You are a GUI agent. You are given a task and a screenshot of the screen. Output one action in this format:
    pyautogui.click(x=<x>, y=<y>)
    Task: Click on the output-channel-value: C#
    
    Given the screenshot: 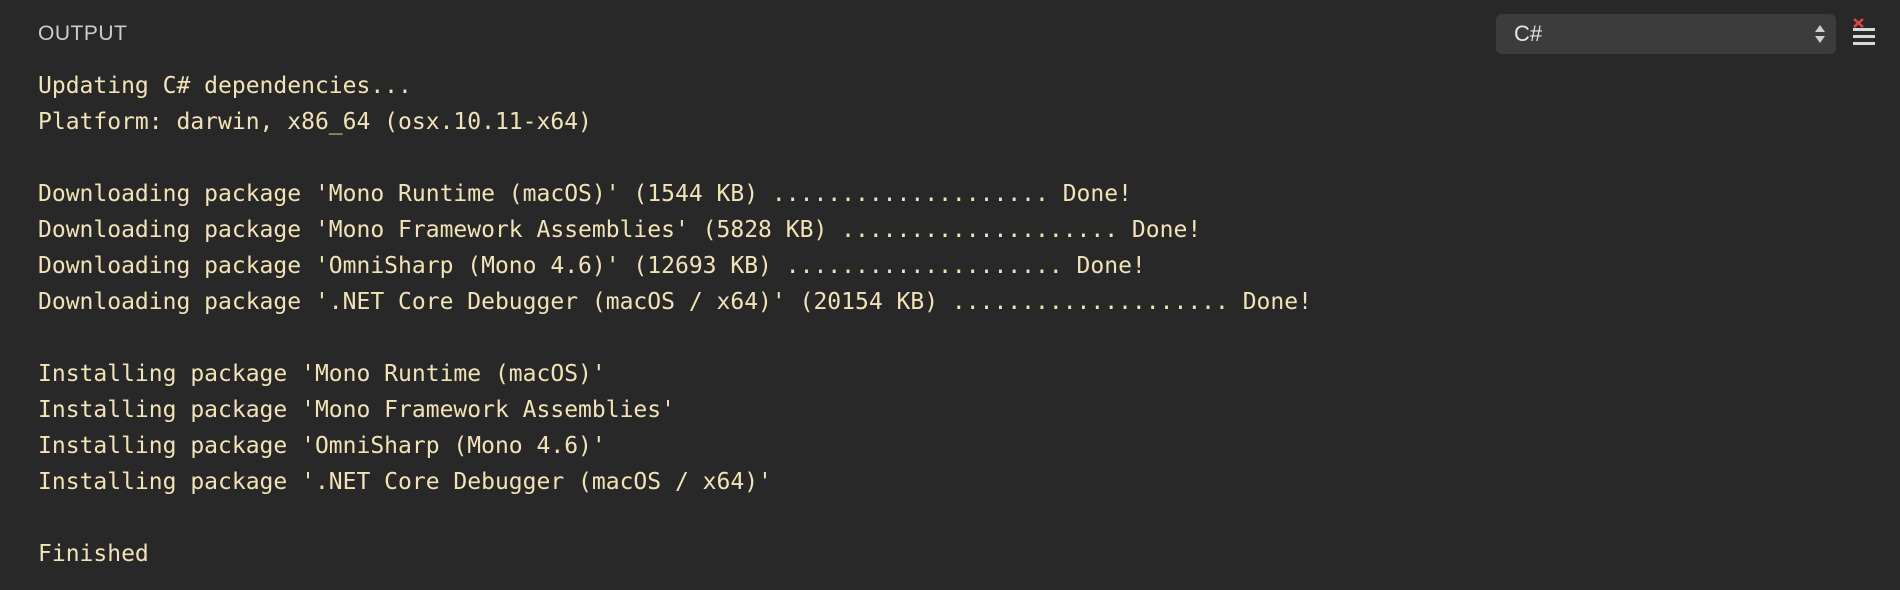 What is the action you would take?
    pyautogui.click(x=1528, y=33)
    